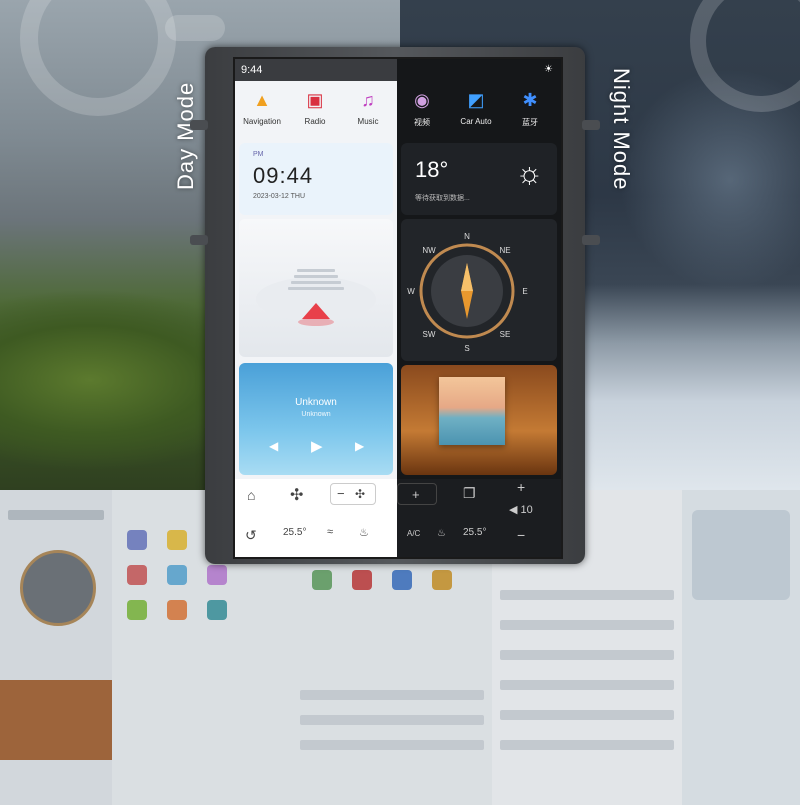 The height and width of the screenshot is (805, 800). What do you see at coordinates (479, 518) in the screenshot?
I see `night-climate-bar: + ❐ + ◀ 10 − A/C ♨ 25.5°` at bounding box center [479, 518].